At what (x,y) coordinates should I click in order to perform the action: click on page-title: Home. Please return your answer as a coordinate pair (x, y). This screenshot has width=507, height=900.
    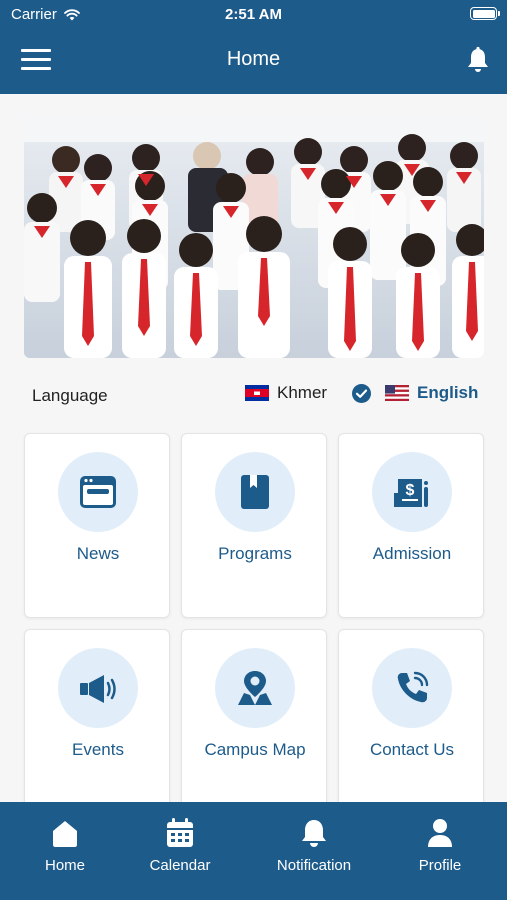
    Looking at the image, I should click on (253, 59).